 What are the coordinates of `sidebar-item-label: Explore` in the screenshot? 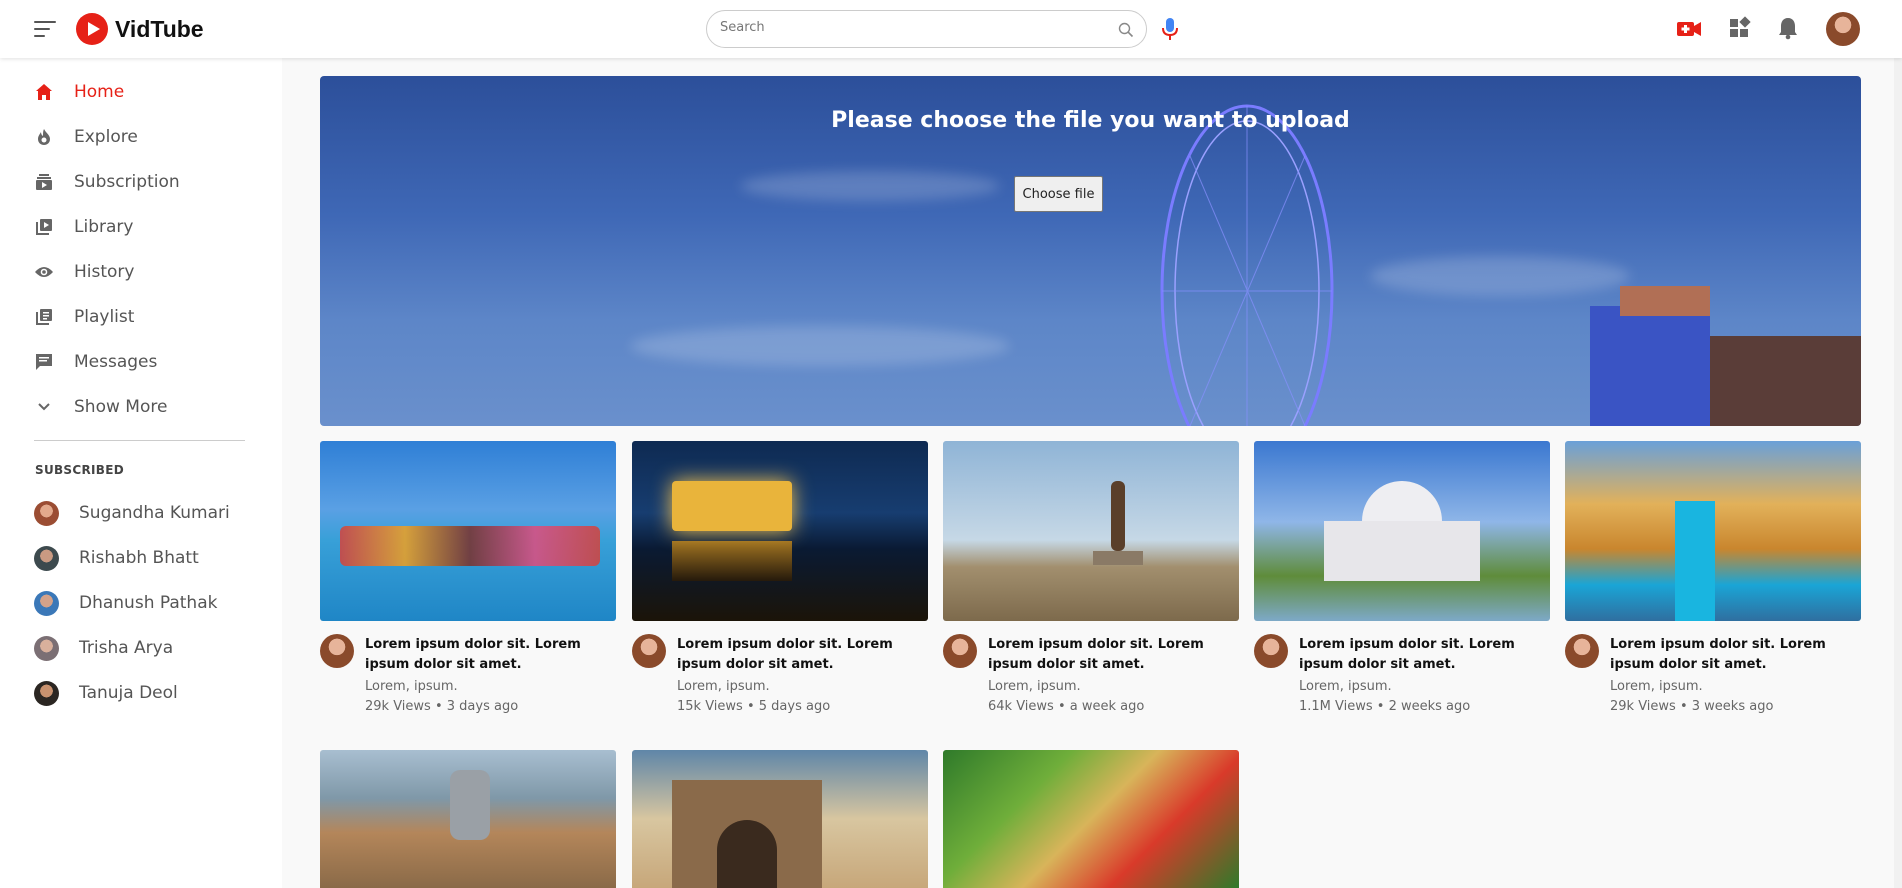 It's located at (106, 137).